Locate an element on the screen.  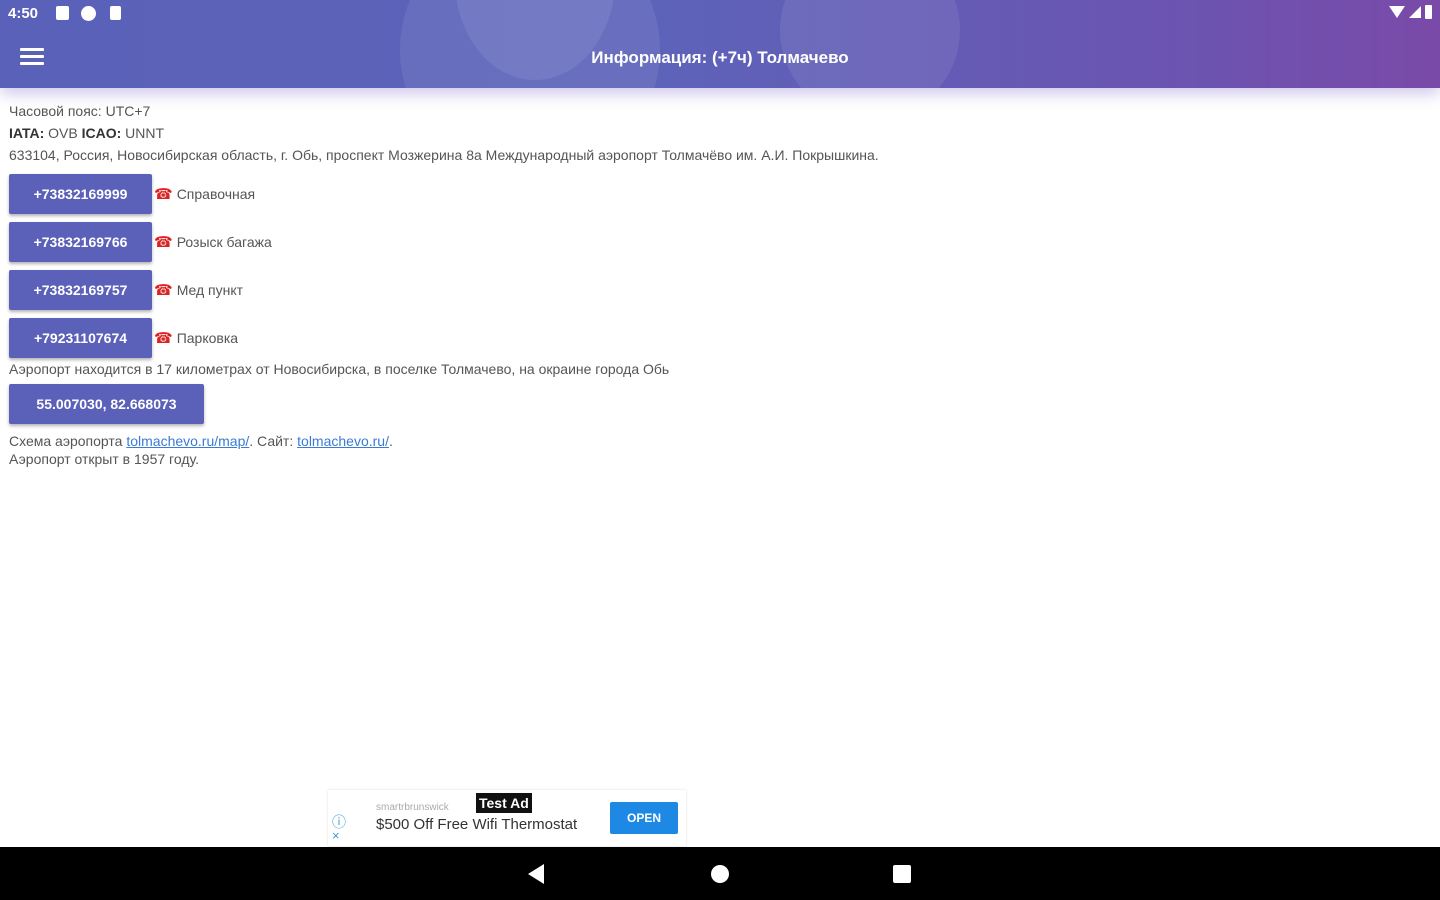
status-right is located at coordinates (1410, 12).